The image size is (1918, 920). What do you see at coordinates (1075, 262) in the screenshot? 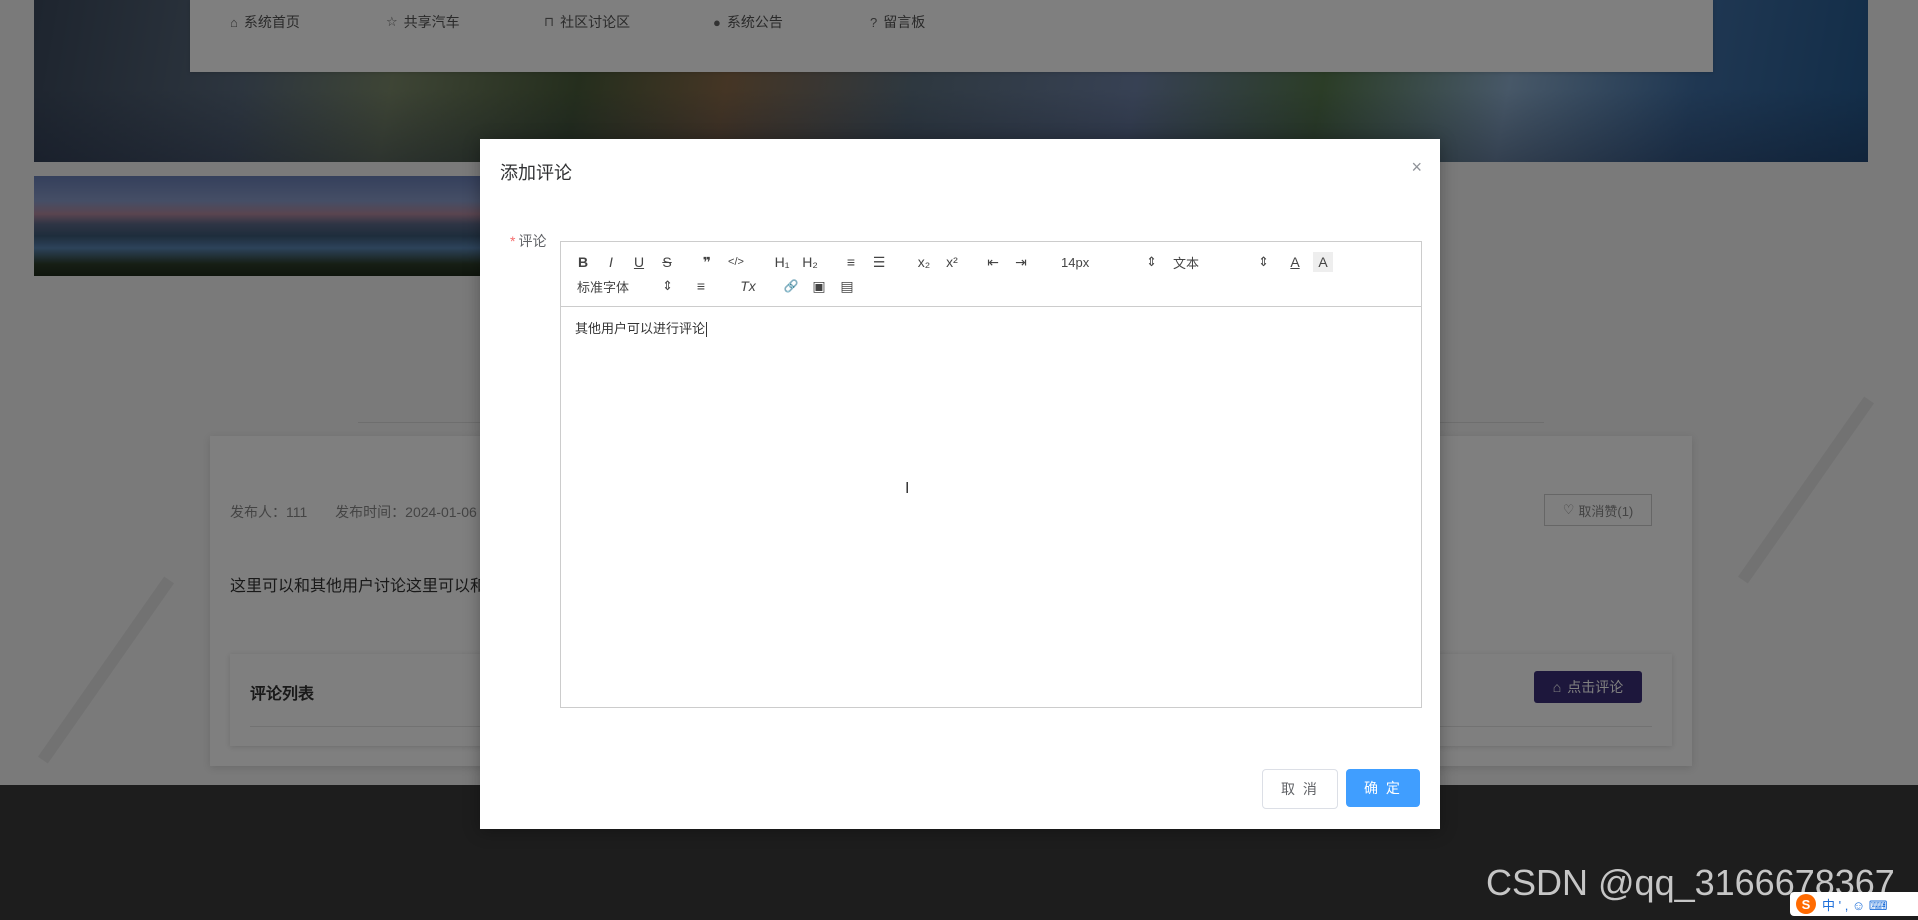
I see `font-size-value: 14px` at bounding box center [1075, 262].